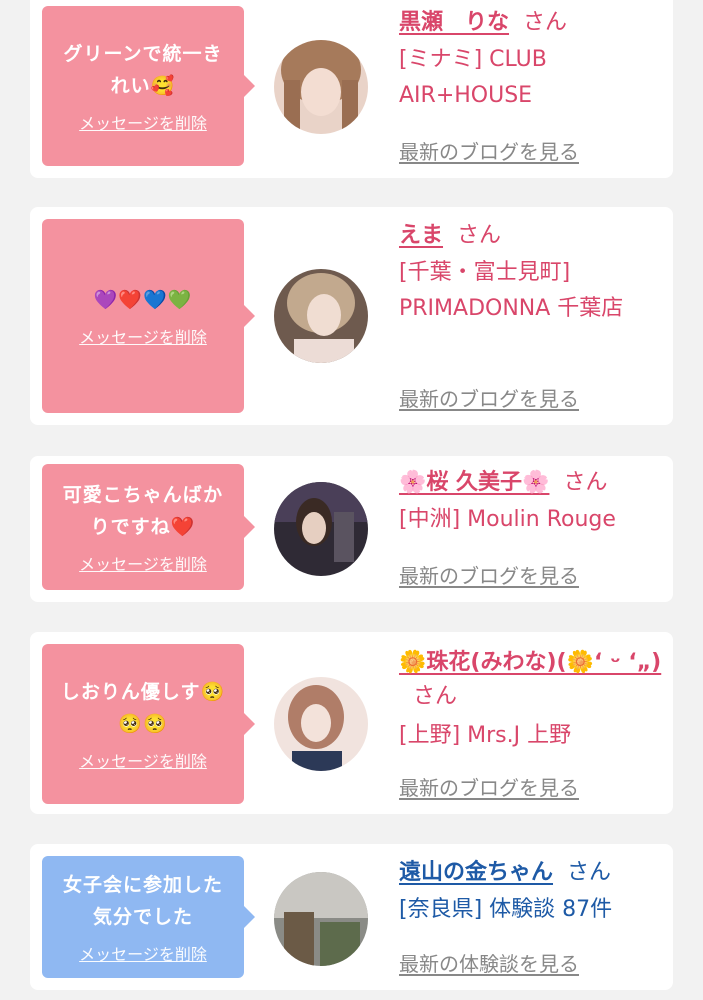  Describe the element at coordinates (142, 901) in the screenshot. I see `message-text: 女子会に参加した 気分でした` at that location.